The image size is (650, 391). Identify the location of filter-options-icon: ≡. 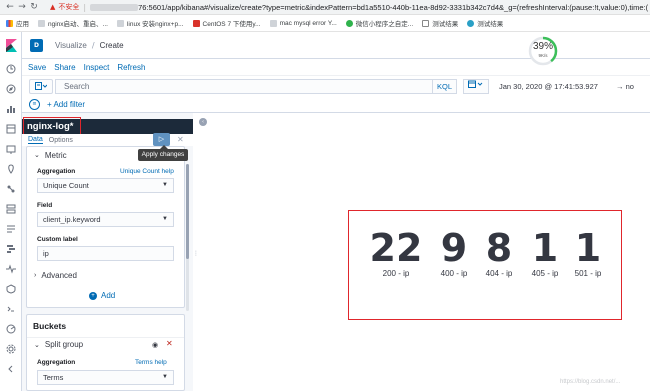
(34, 104).